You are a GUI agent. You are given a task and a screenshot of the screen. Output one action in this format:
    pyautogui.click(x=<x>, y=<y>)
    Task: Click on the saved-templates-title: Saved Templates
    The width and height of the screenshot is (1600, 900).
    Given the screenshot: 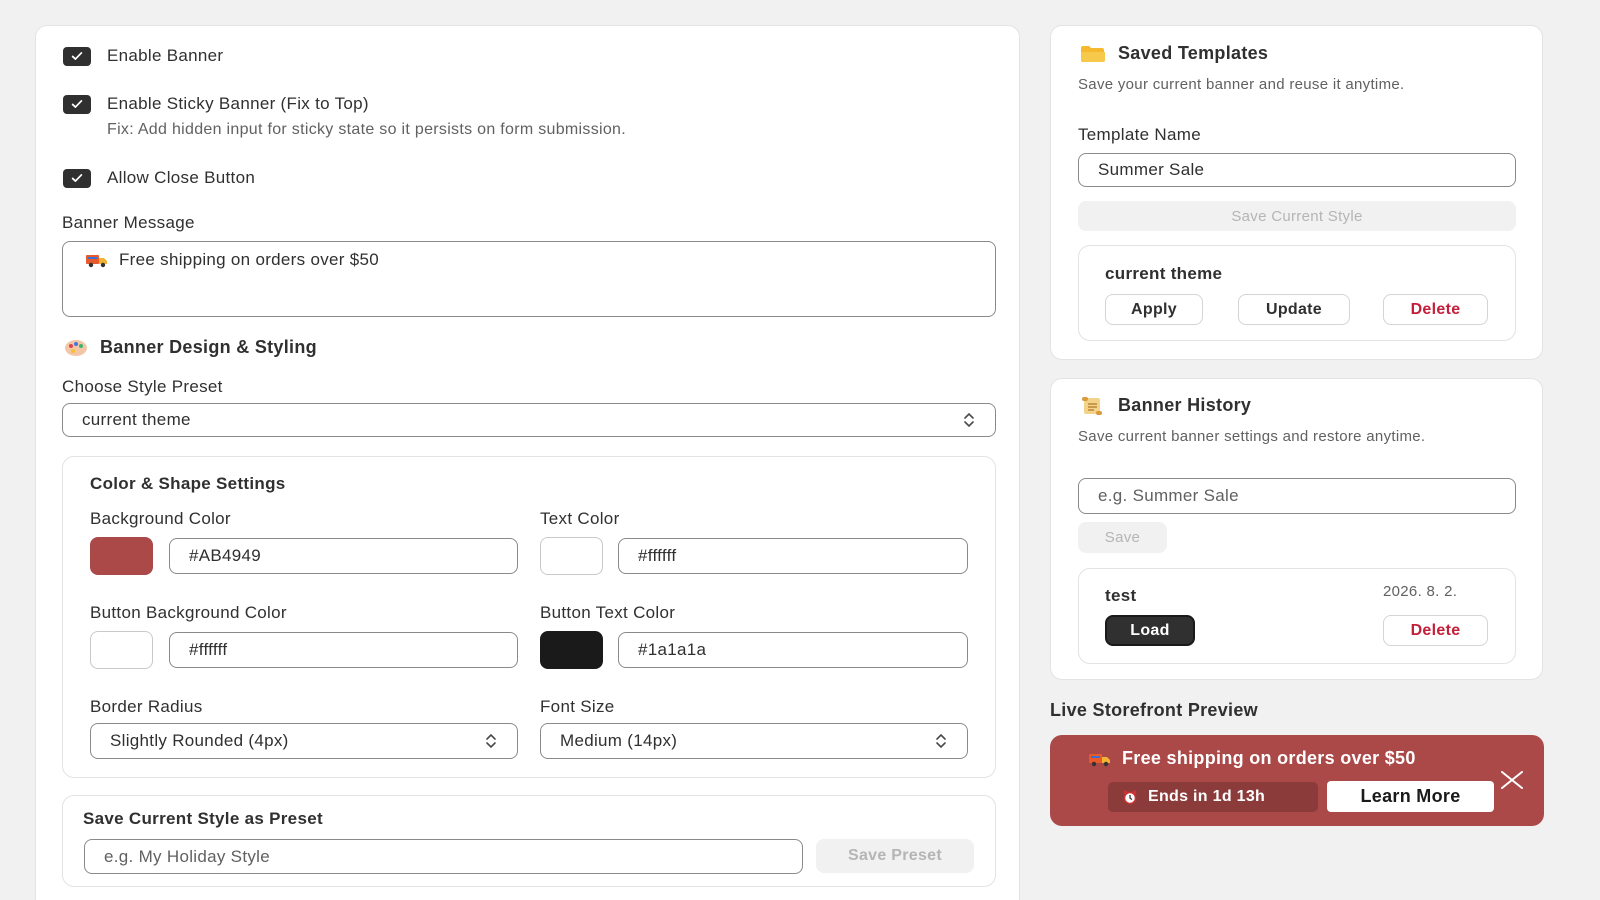 What is the action you would take?
    pyautogui.click(x=1193, y=53)
    